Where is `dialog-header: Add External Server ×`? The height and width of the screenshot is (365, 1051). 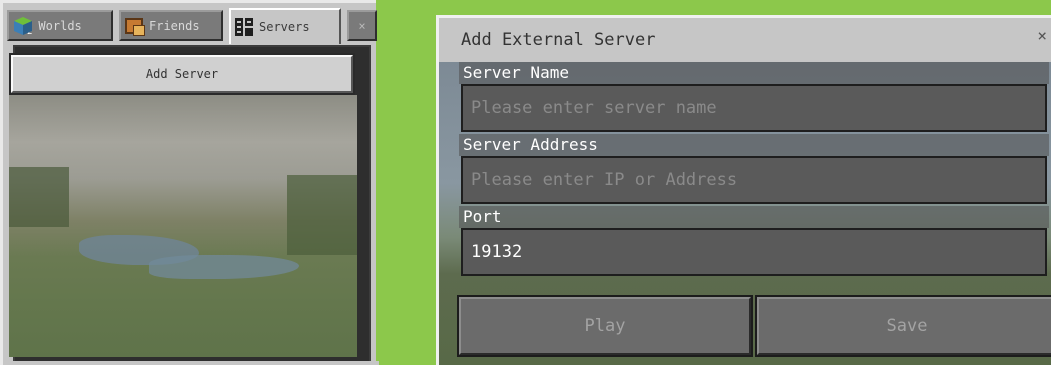 dialog-header: Add External Server × is located at coordinates (745, 40).